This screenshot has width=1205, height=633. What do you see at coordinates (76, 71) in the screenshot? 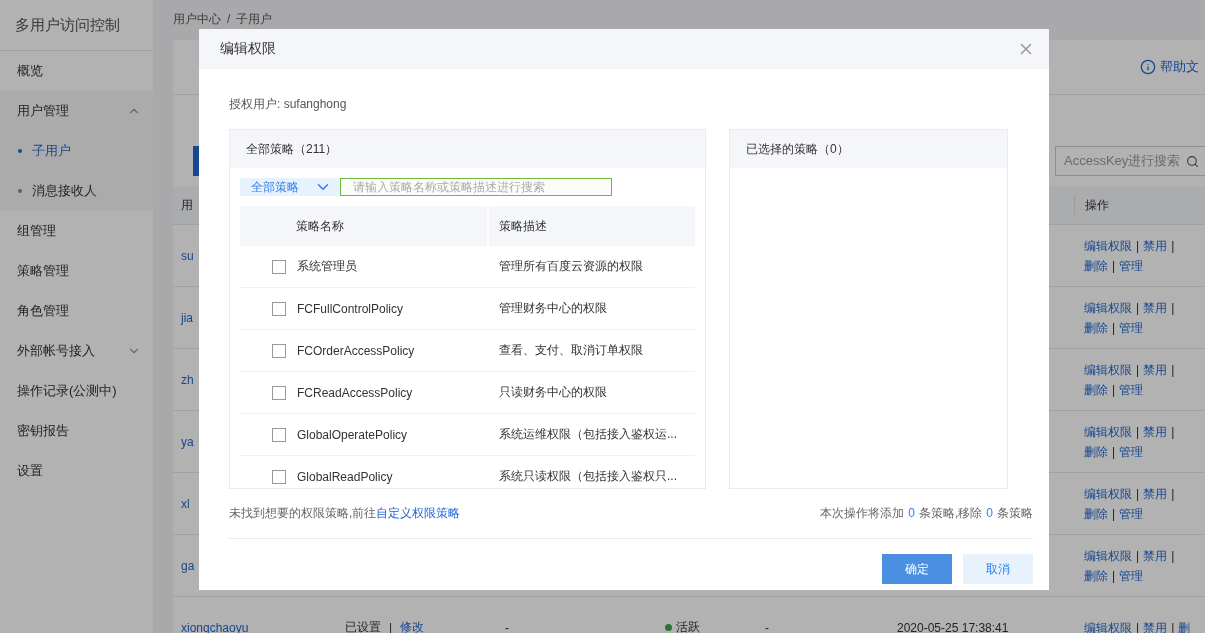
I see `sidebar-item: 概览` at bounding box center [76, 71].